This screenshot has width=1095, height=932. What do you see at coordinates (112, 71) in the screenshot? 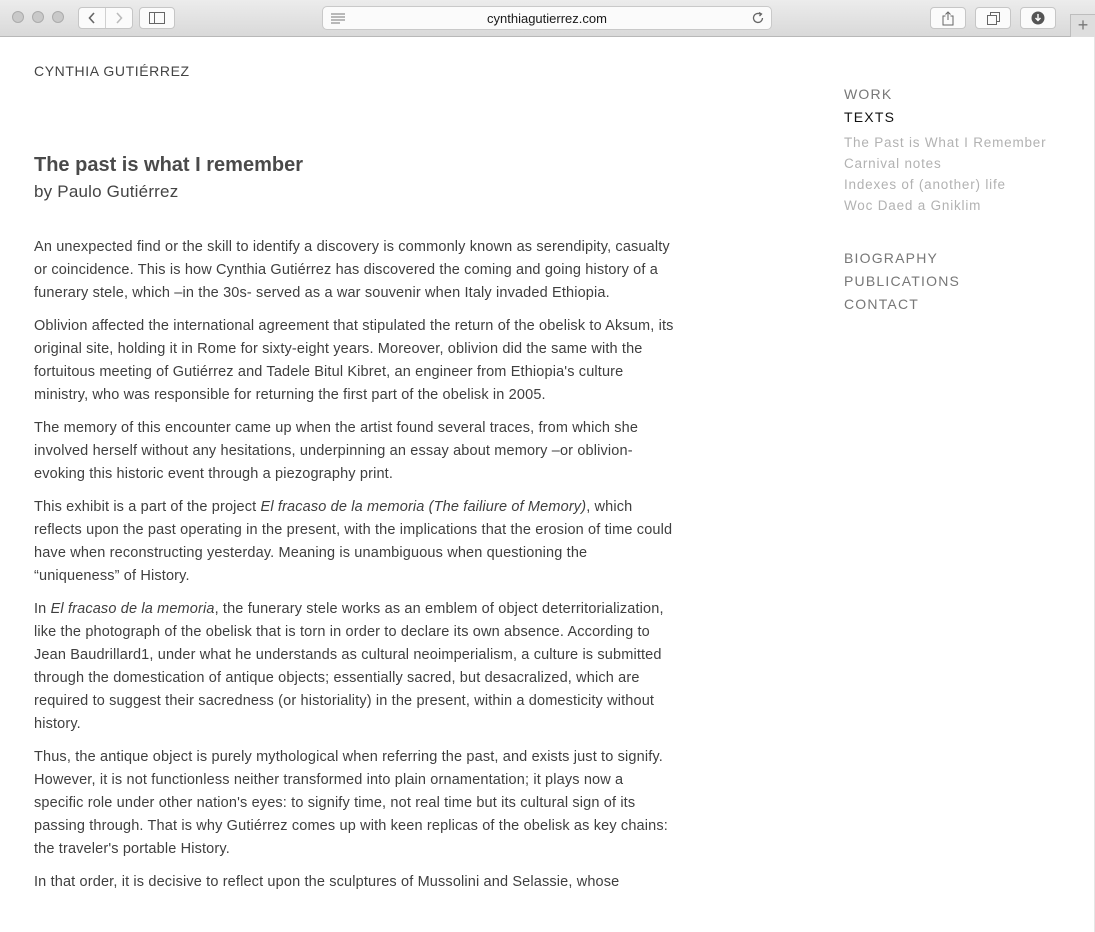
I see `site-title: CYNTHIA GUTIÉRREZ` at bounding box center [112, 71].